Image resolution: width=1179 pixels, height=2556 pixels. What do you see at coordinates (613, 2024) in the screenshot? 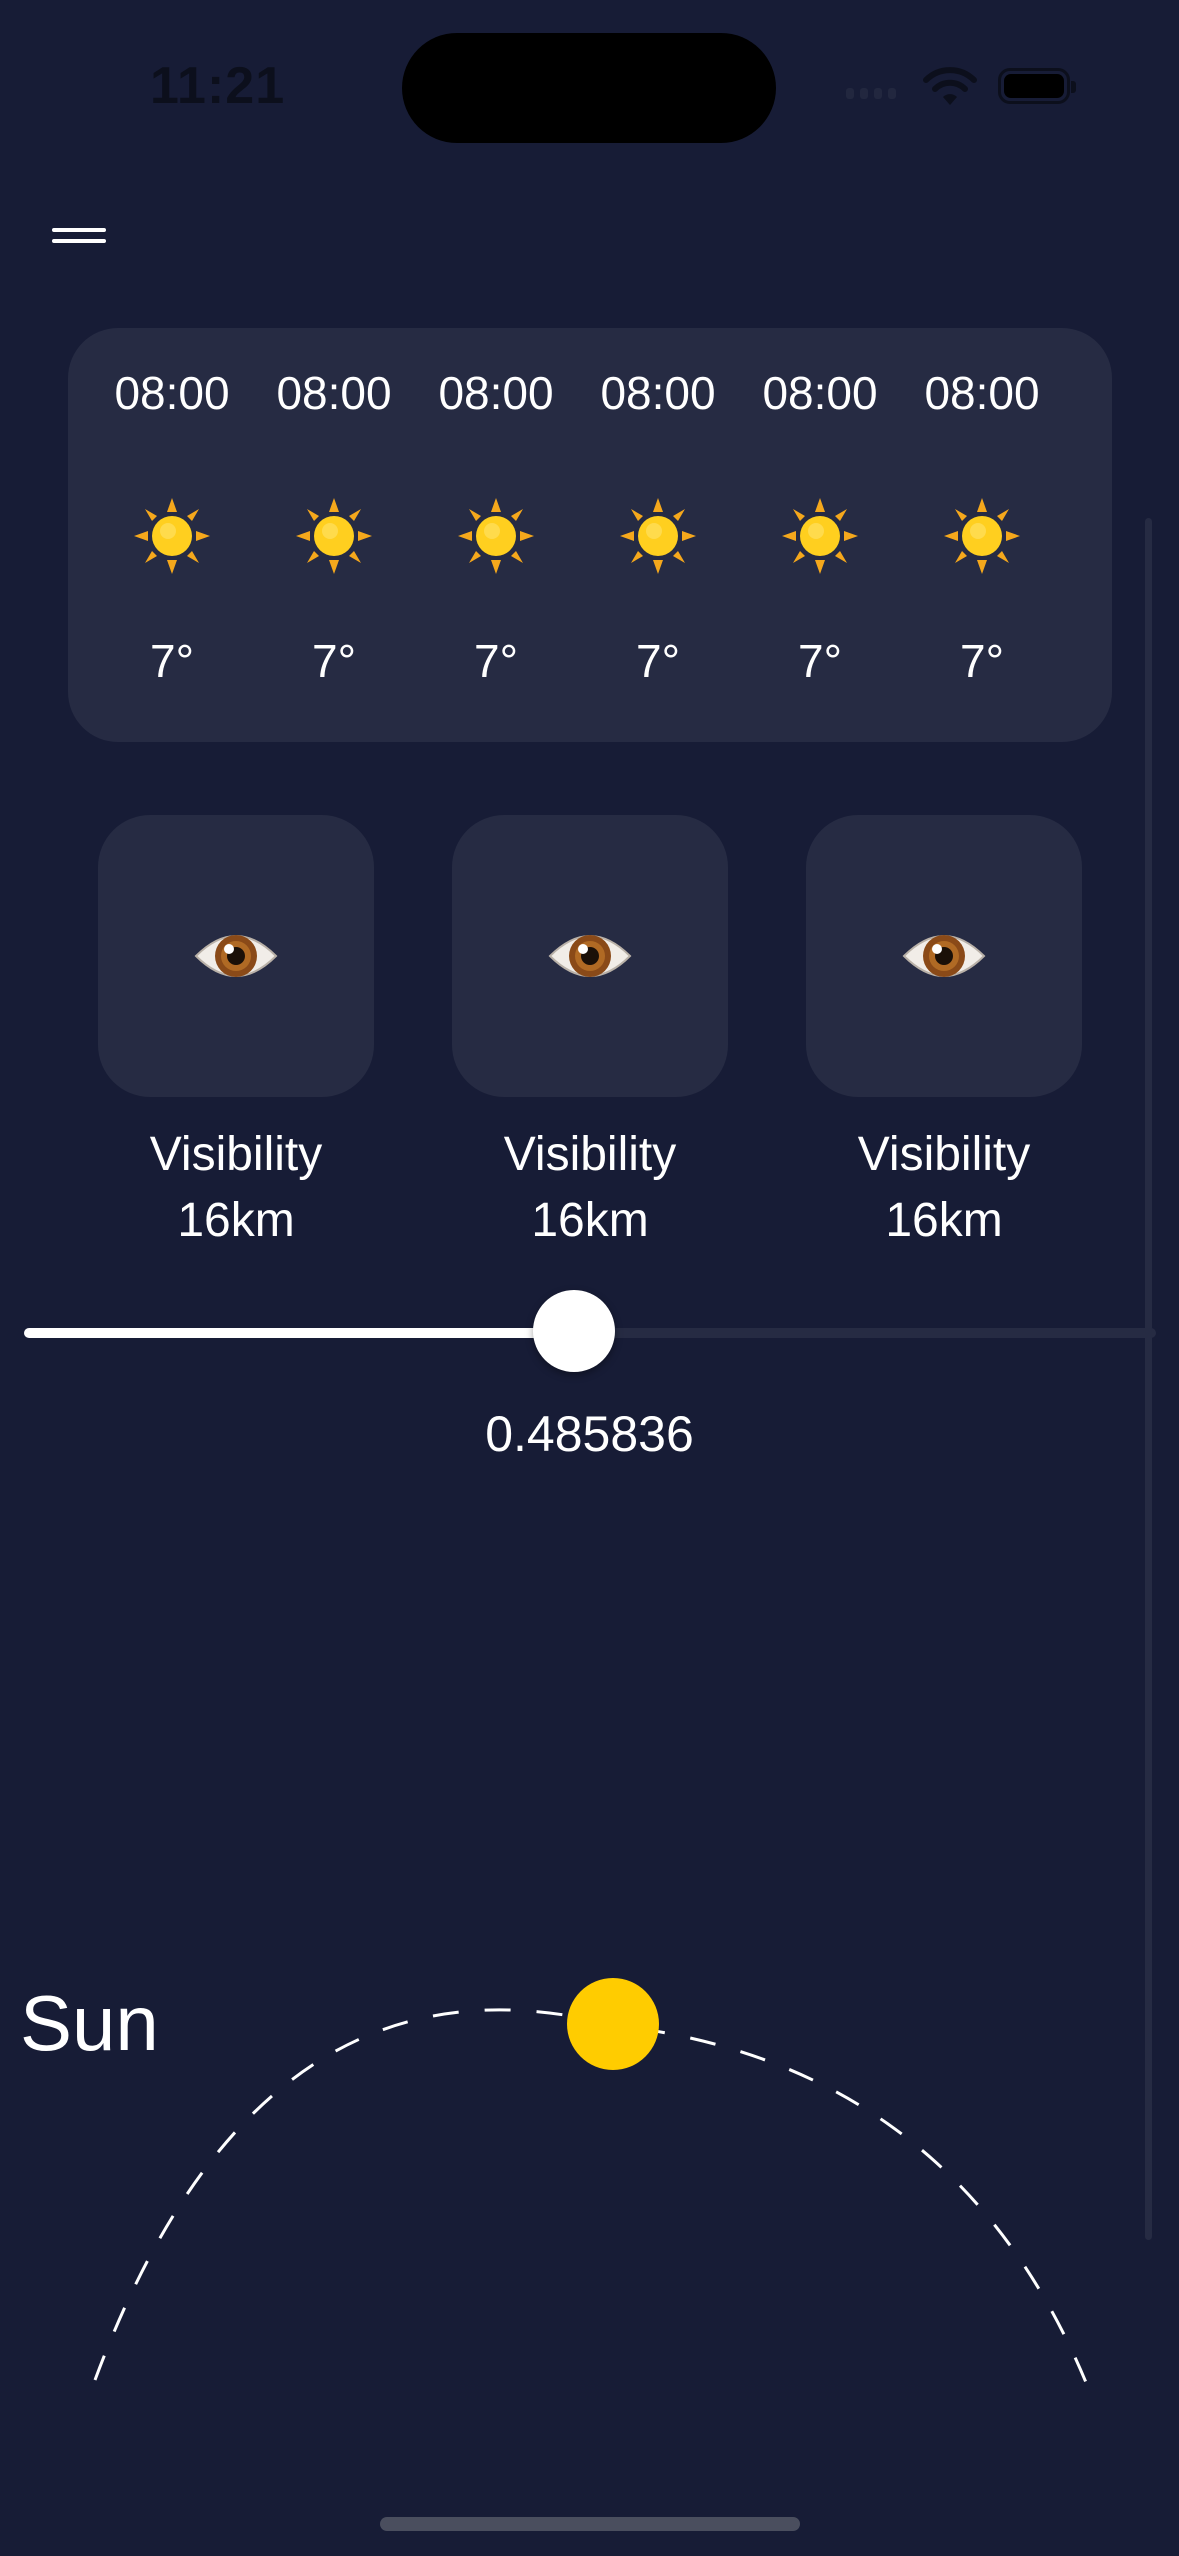
I see `sun-position-marker` at bounding box center [613, 2024].